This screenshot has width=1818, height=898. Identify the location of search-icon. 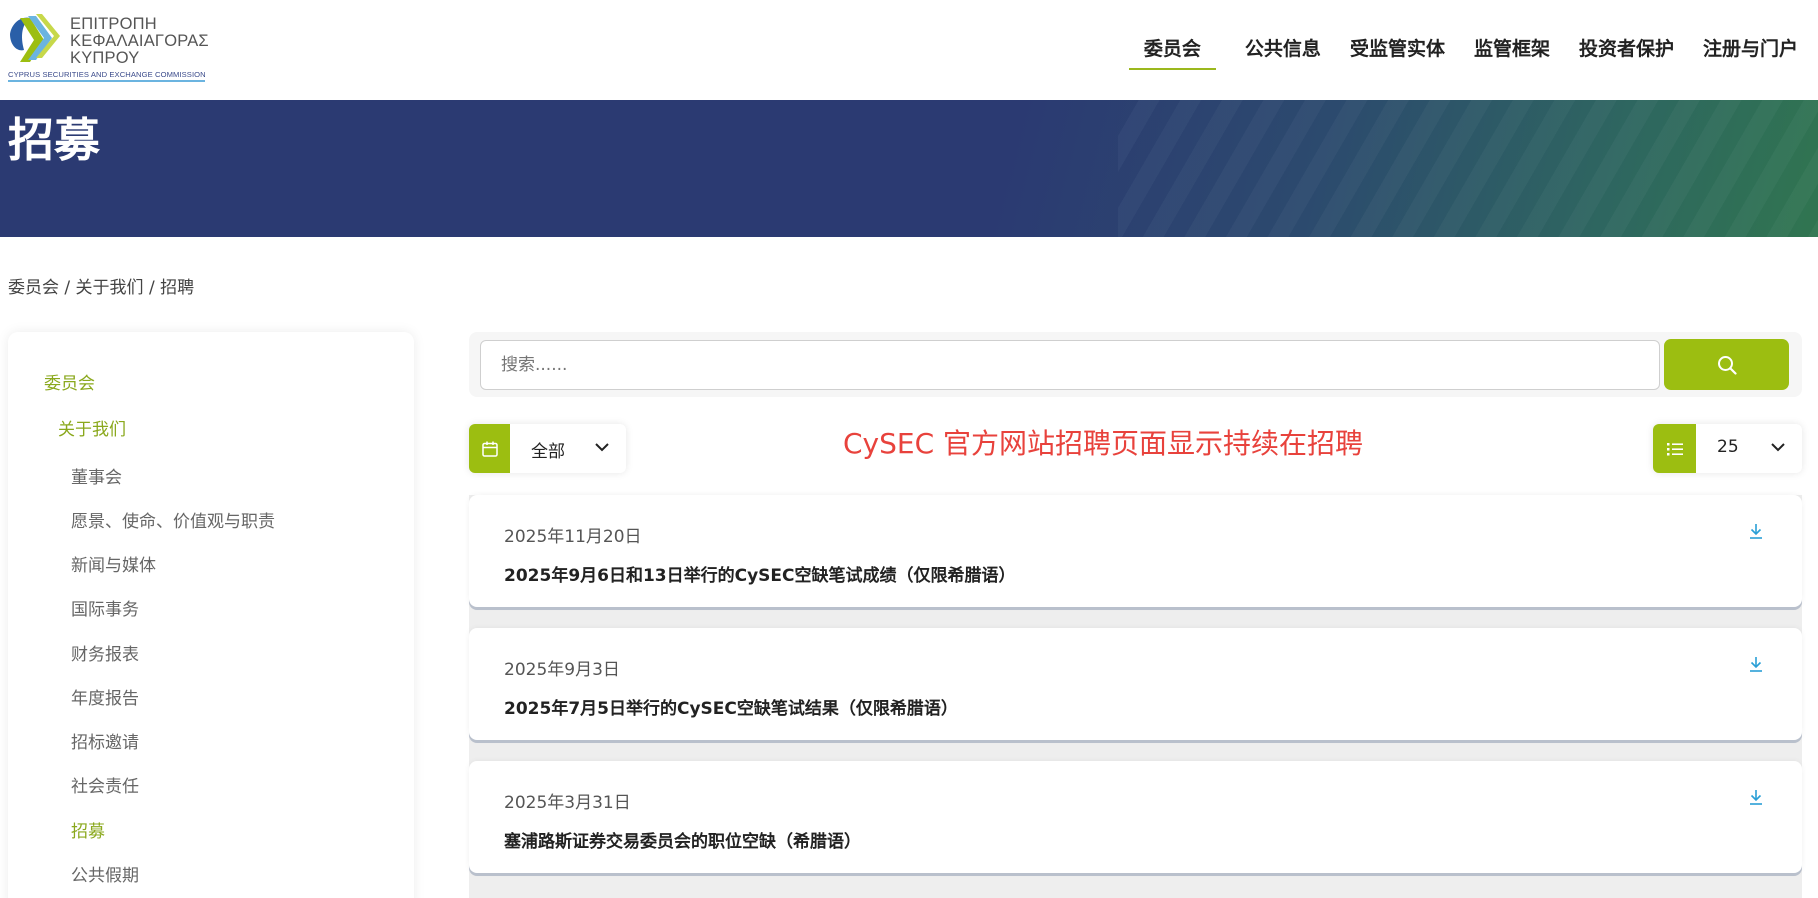
(1727, 365).